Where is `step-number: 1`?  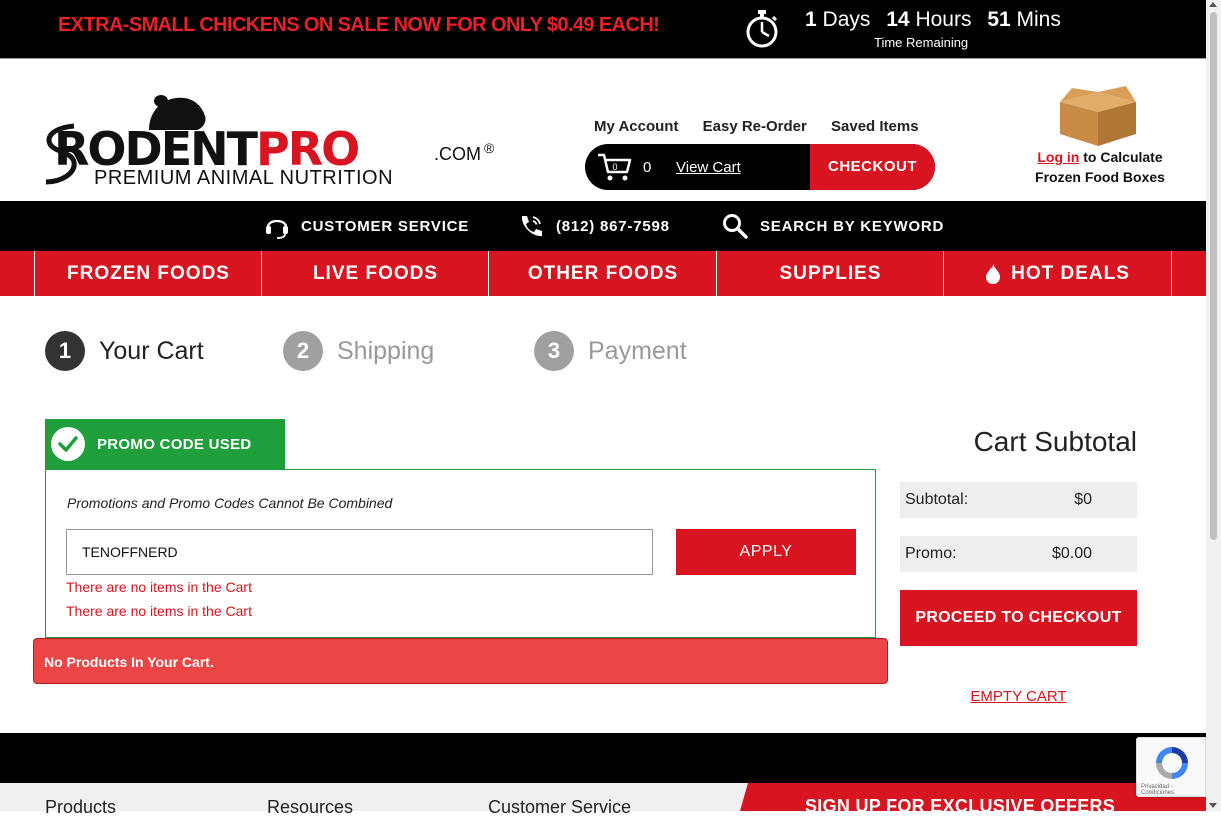
step-number: 1 is located at coordinates (65, 351).